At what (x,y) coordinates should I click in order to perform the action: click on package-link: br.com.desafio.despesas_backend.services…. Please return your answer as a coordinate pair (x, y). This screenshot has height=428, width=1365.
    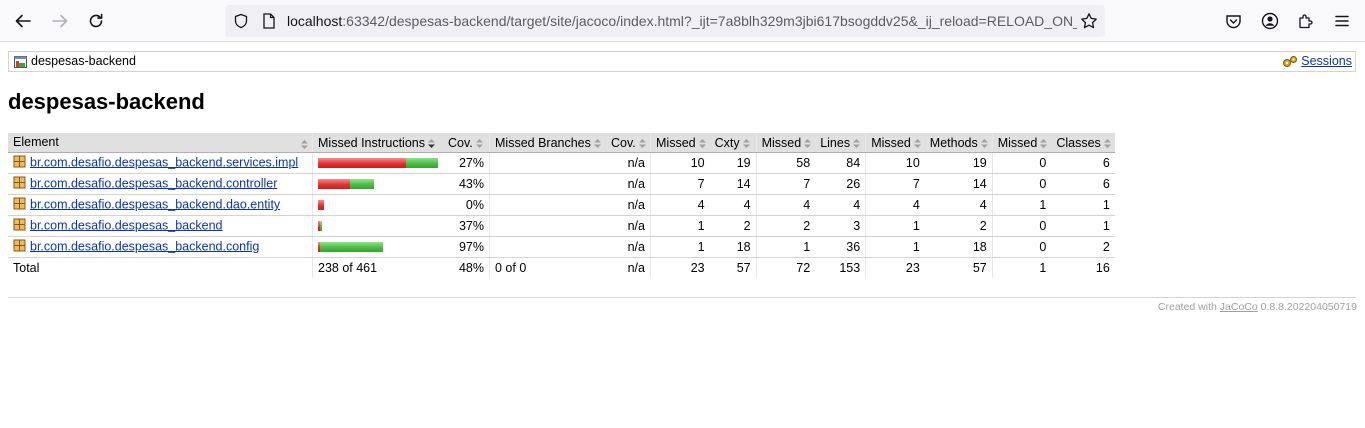
    Looking at the image, I should click on (164, 162).